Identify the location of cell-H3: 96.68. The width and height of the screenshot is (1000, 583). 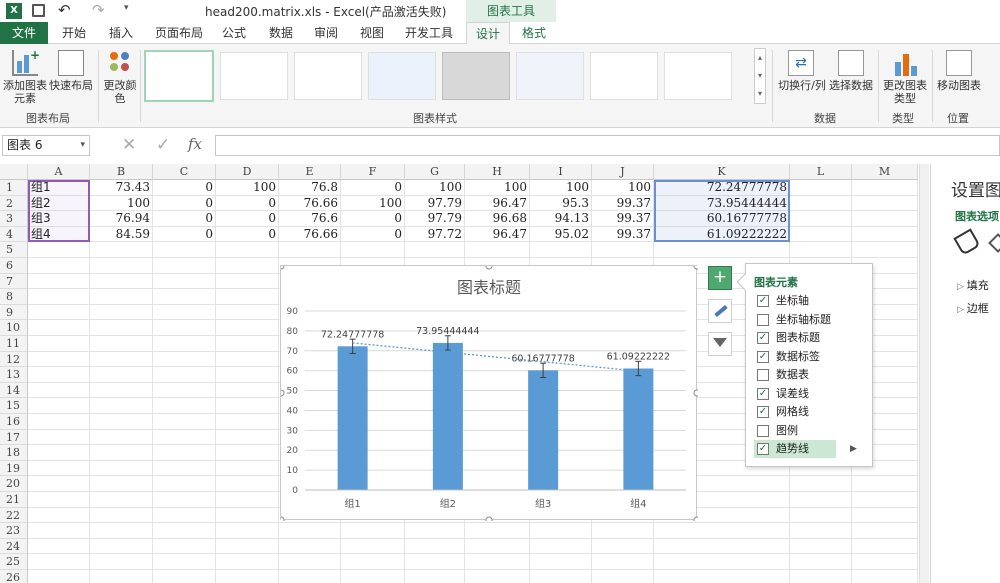
(497, 218).